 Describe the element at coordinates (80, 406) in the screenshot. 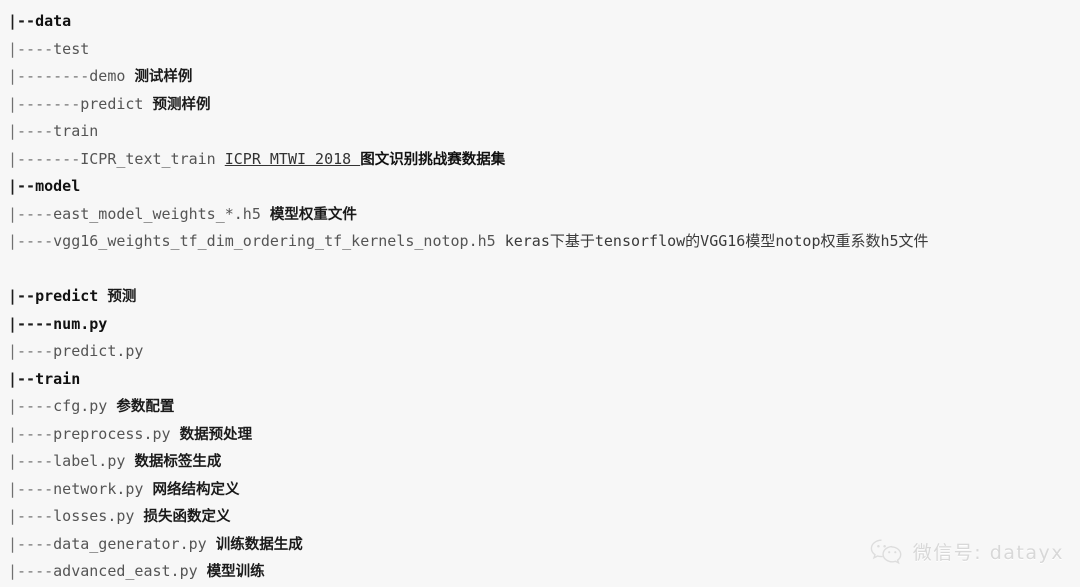

I see `tree-node-name: cfg.py` at that location.